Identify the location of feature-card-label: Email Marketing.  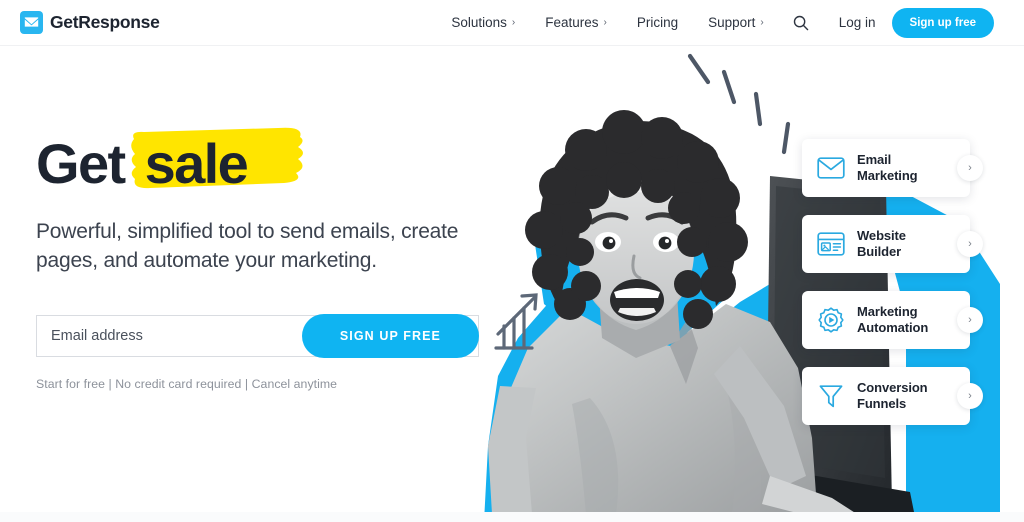
(887, 168).